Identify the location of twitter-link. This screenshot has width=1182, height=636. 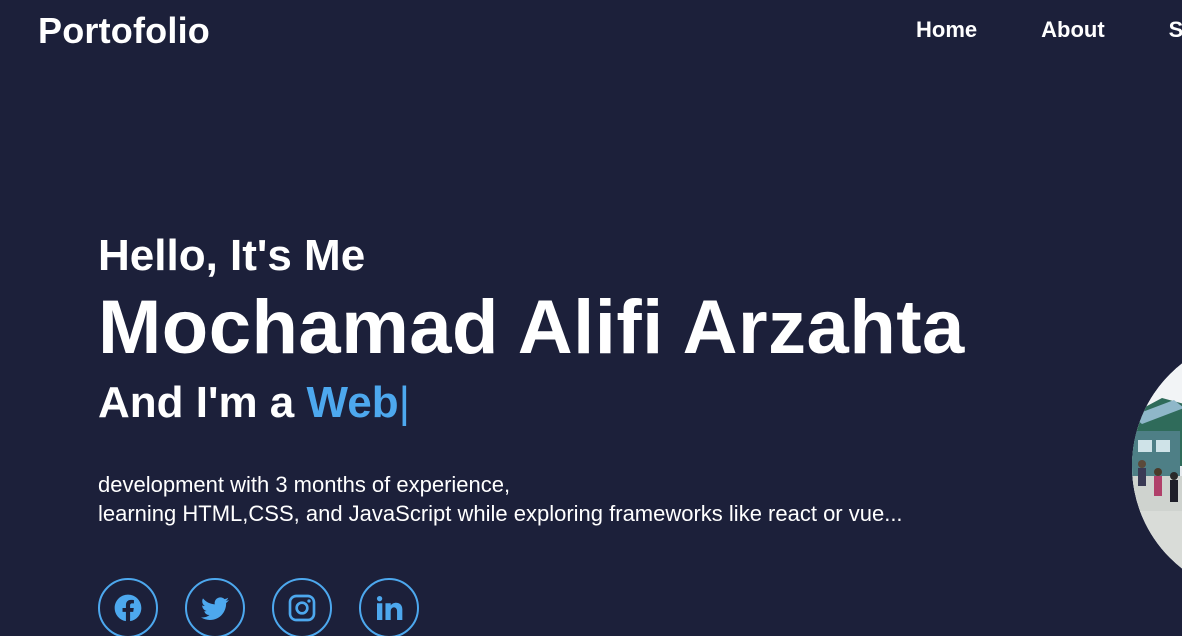
(215, 607).